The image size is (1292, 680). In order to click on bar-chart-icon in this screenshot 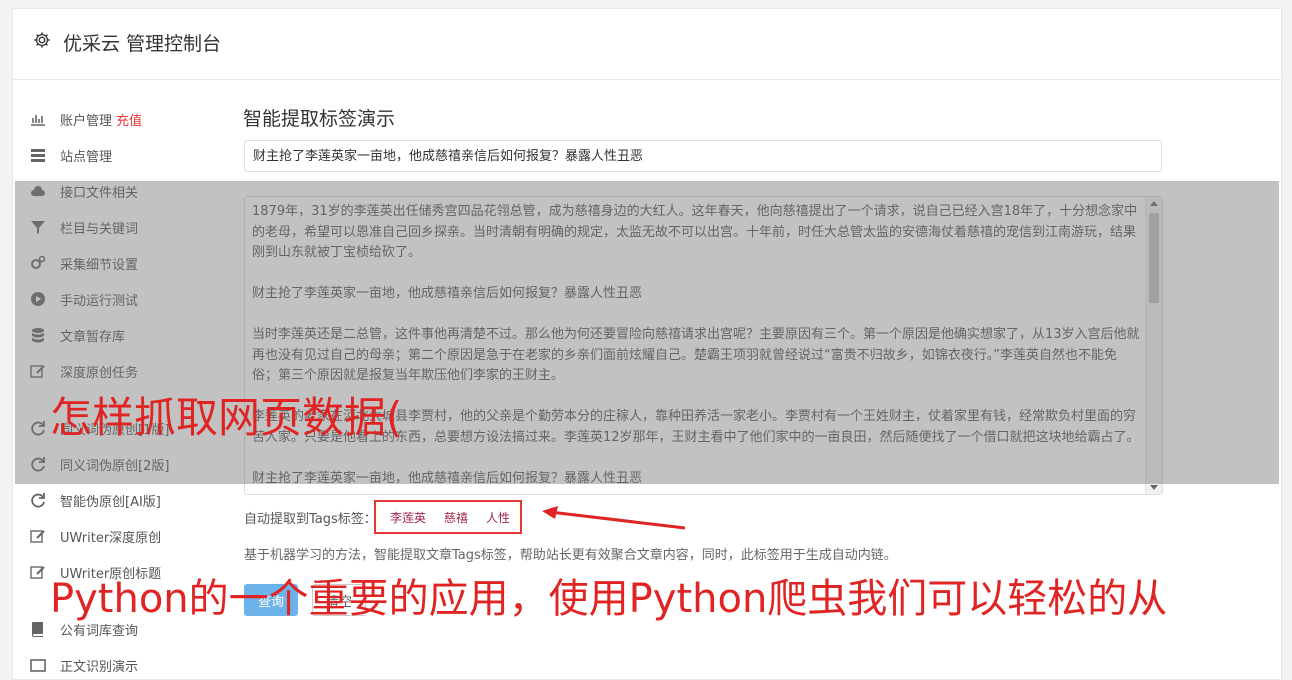, I will do `click(38, 120)`.